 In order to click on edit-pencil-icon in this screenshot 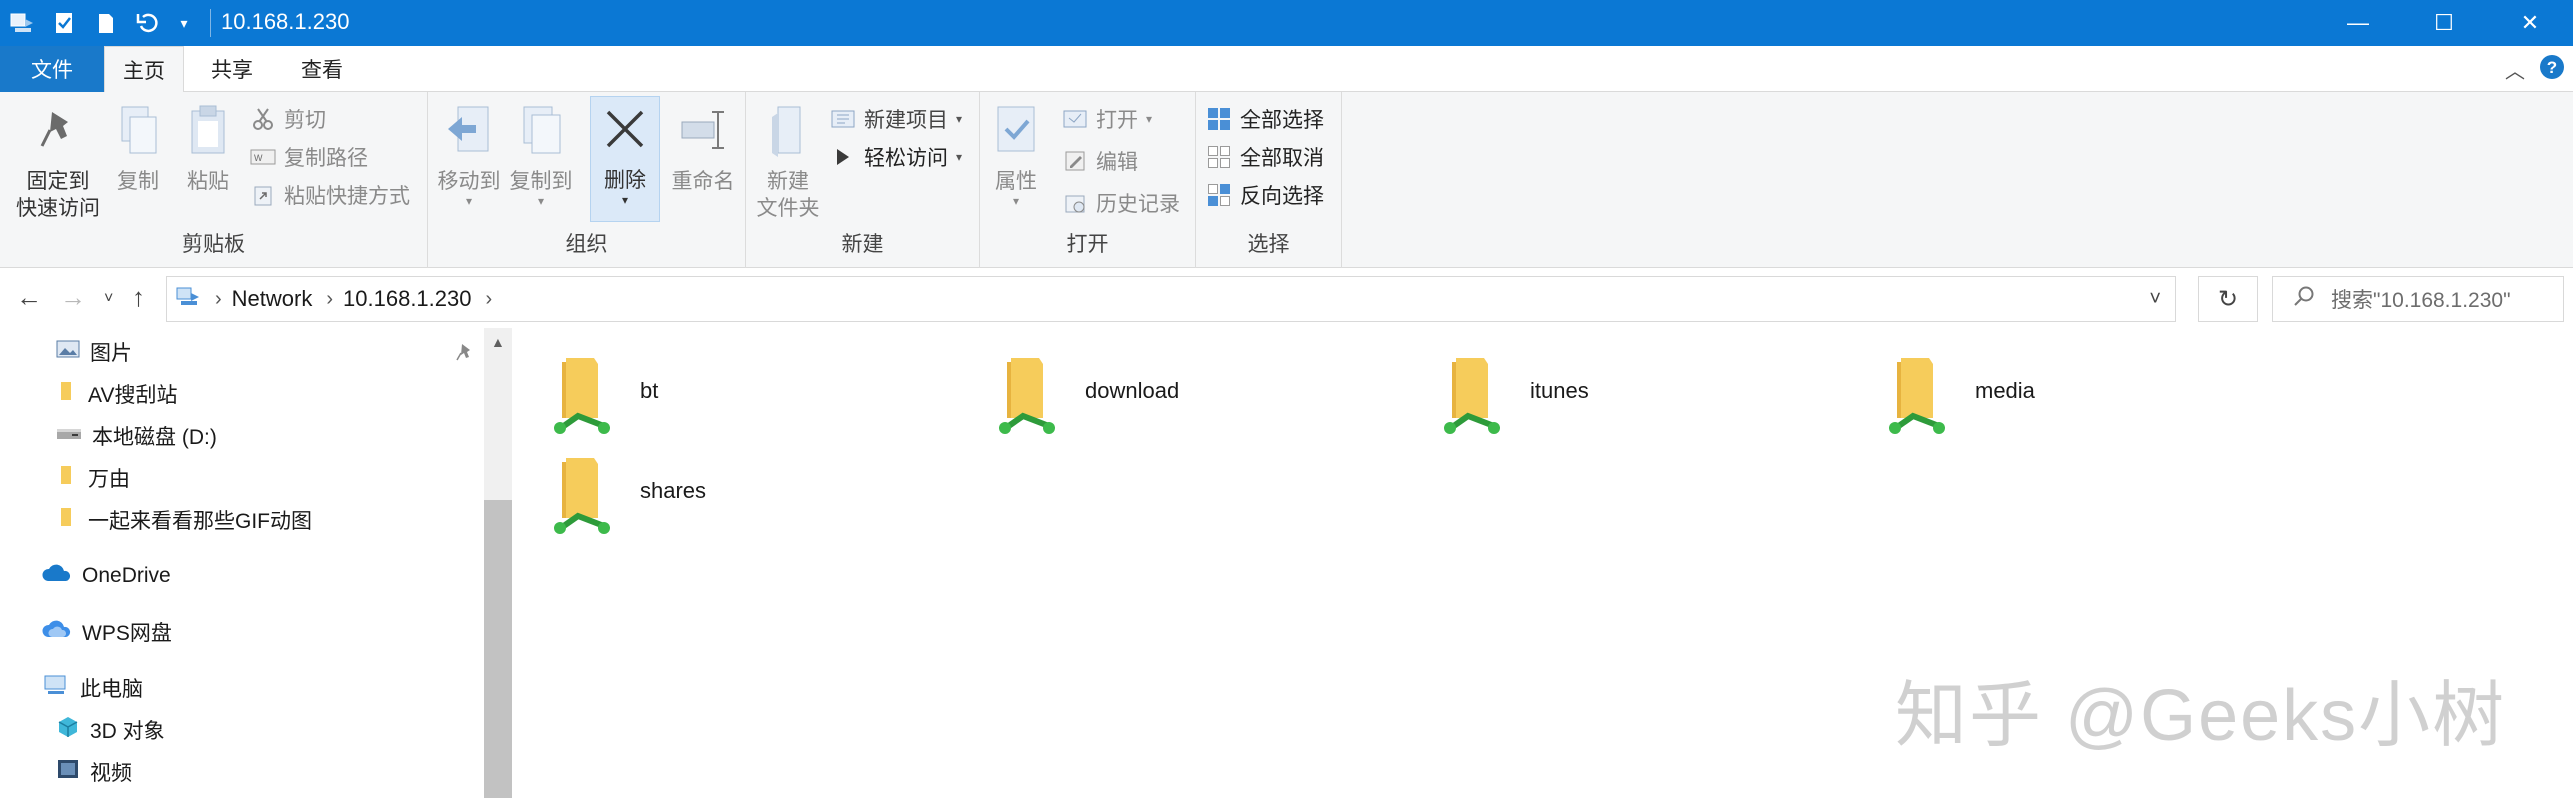, I will do `click(1075, 161)`.